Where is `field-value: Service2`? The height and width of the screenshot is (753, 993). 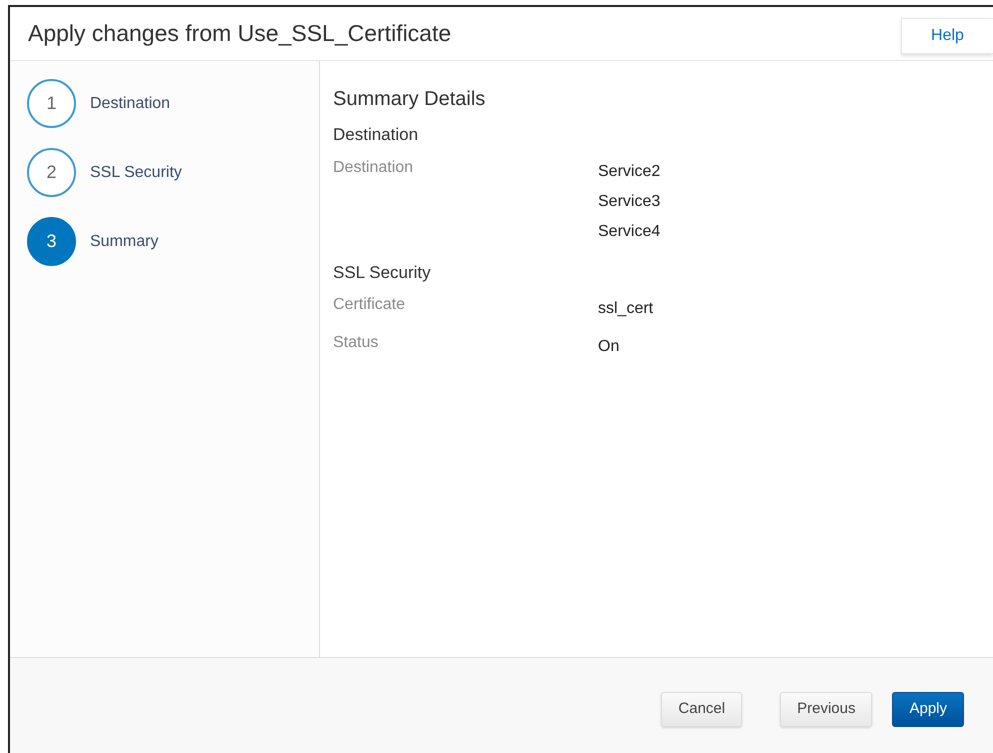
field-value: Service2 is located at coordinates (629, 172).